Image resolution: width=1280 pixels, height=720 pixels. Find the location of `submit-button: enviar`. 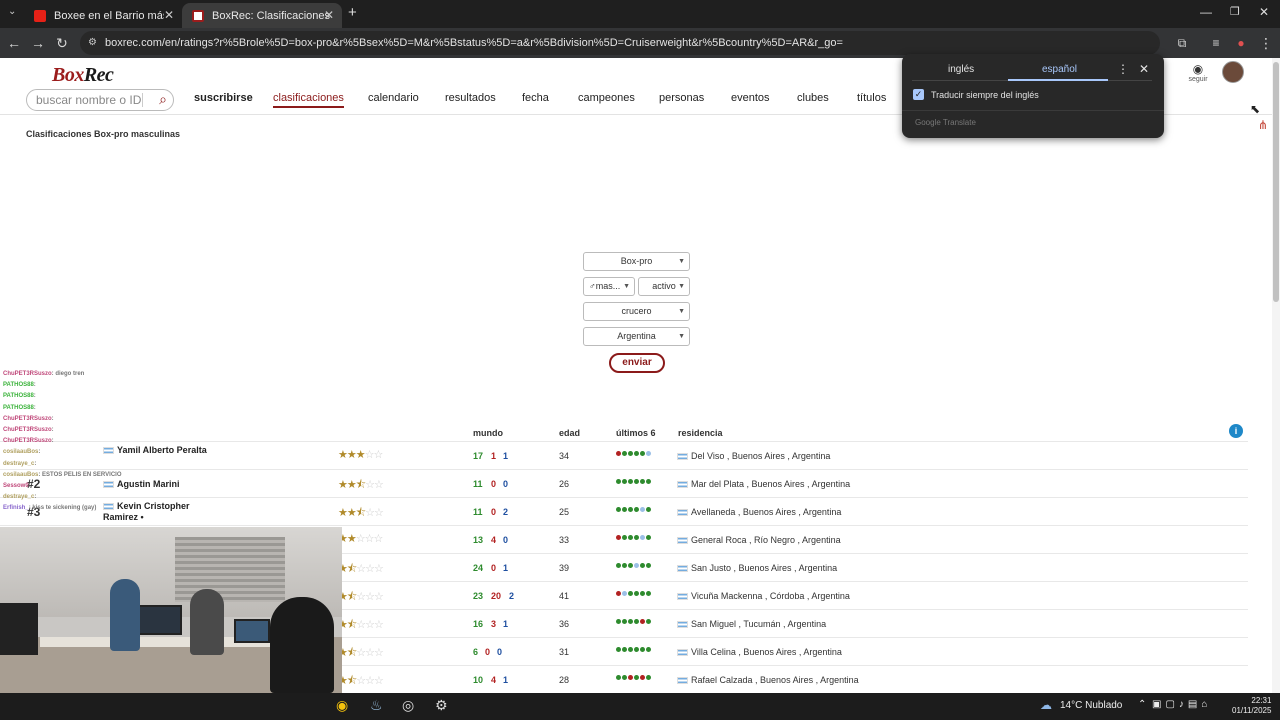

submit-button: enviar is located at coordinates (637, 363).